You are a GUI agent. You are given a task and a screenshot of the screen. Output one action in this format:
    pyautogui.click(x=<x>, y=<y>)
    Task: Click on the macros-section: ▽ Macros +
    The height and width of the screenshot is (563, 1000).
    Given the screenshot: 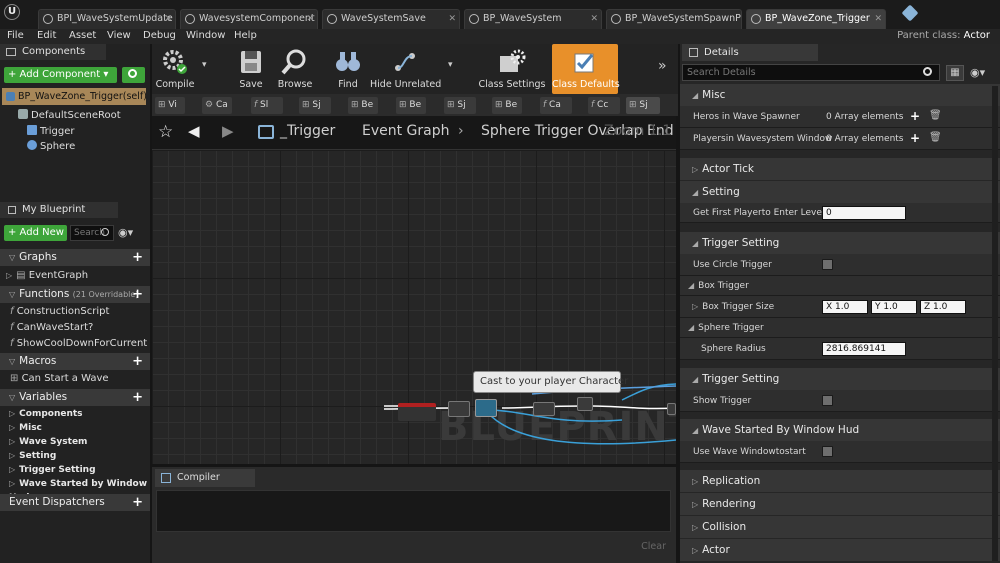 What is the action you would take?
    pyautogui.click(x=75, y=361)
    